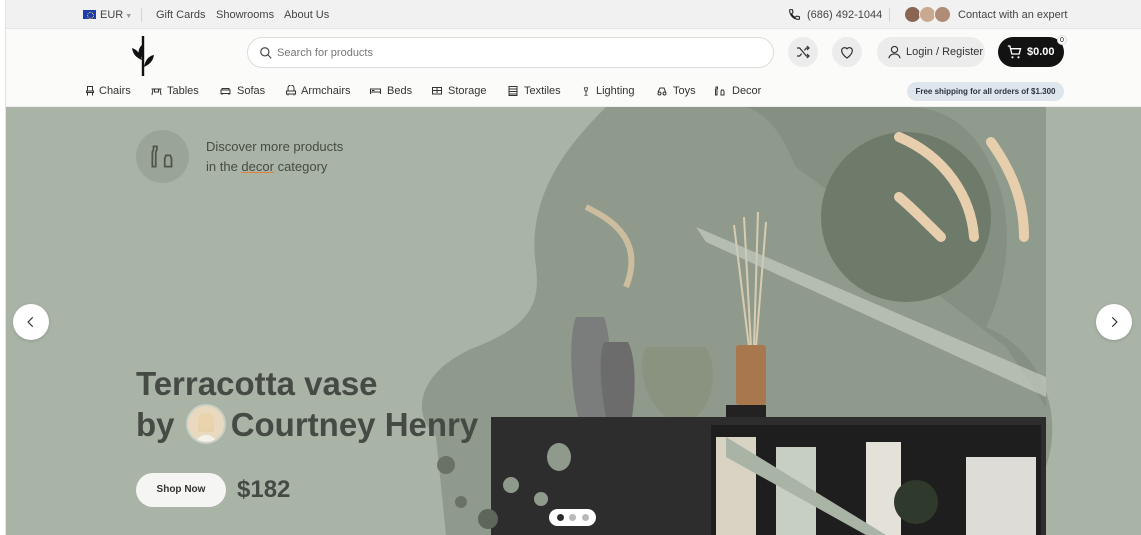 Image resolution: width=1141 pixels, height=535 pixels. Describe the element at coordinates (325, 53) in the screenshot. I see `search-input: Search for products` at that location.